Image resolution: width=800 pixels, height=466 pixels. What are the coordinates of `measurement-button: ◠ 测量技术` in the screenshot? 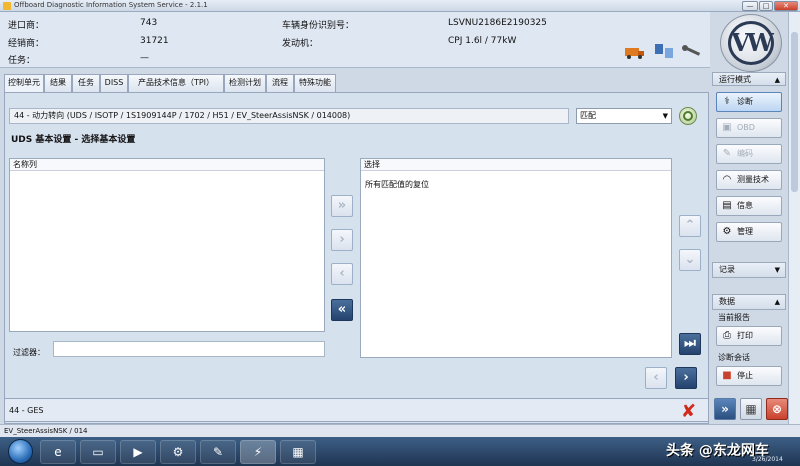 It's located at (749, 180).